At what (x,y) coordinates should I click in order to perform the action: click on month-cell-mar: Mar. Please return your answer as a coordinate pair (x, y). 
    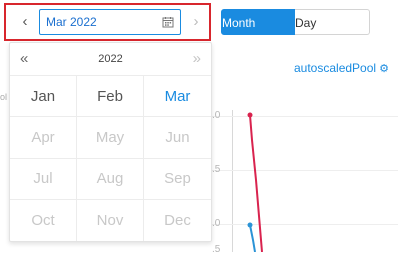
    Looking at the image, I should click on (177, 97).